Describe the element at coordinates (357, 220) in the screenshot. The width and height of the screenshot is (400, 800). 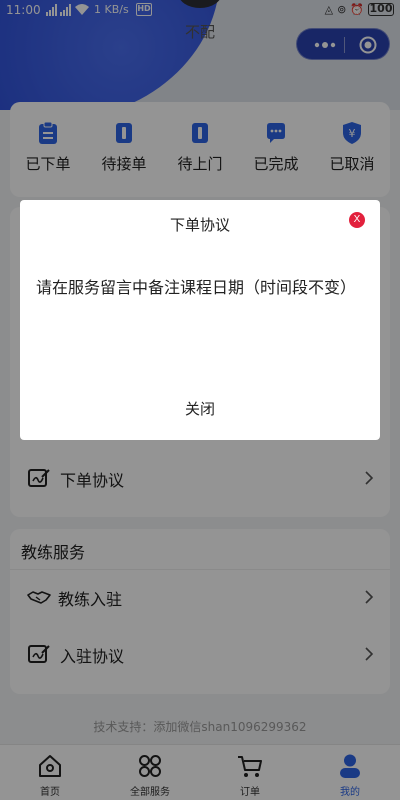
I see `close-icon: X` at that location.